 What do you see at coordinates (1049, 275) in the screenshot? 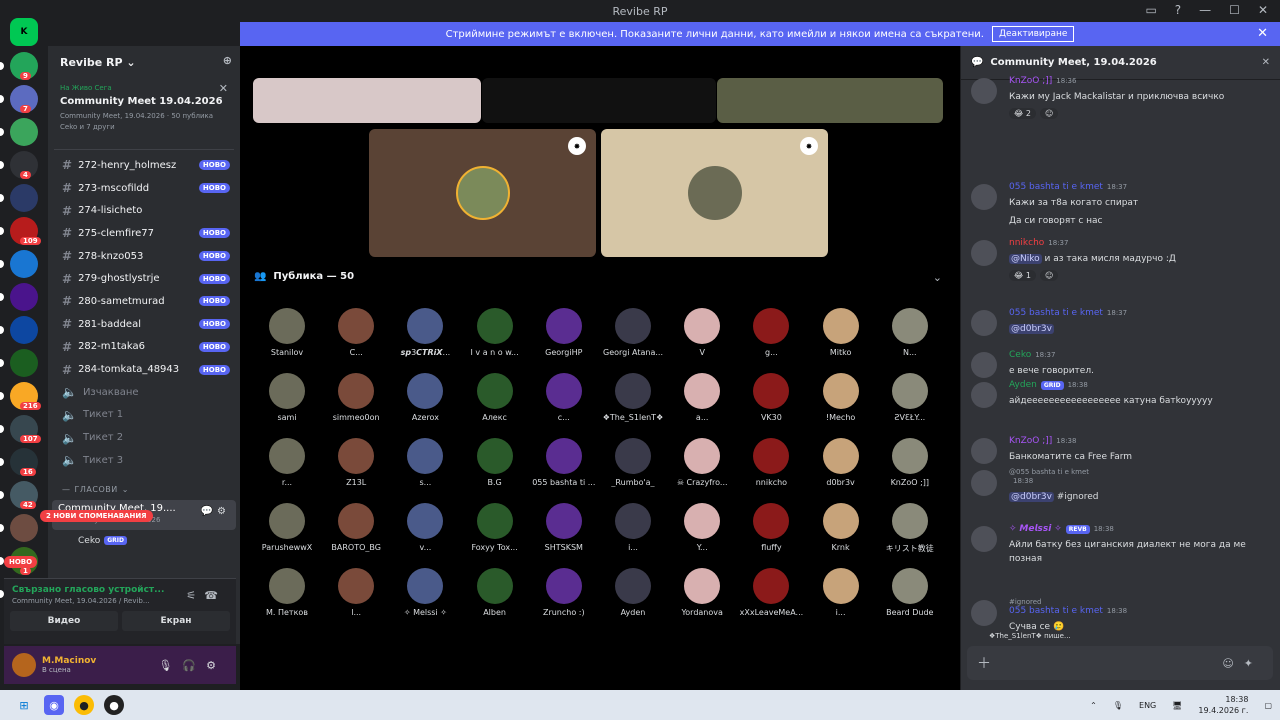
I see `add-reaction-icon: ☺` at bounding box center [1049, 275].